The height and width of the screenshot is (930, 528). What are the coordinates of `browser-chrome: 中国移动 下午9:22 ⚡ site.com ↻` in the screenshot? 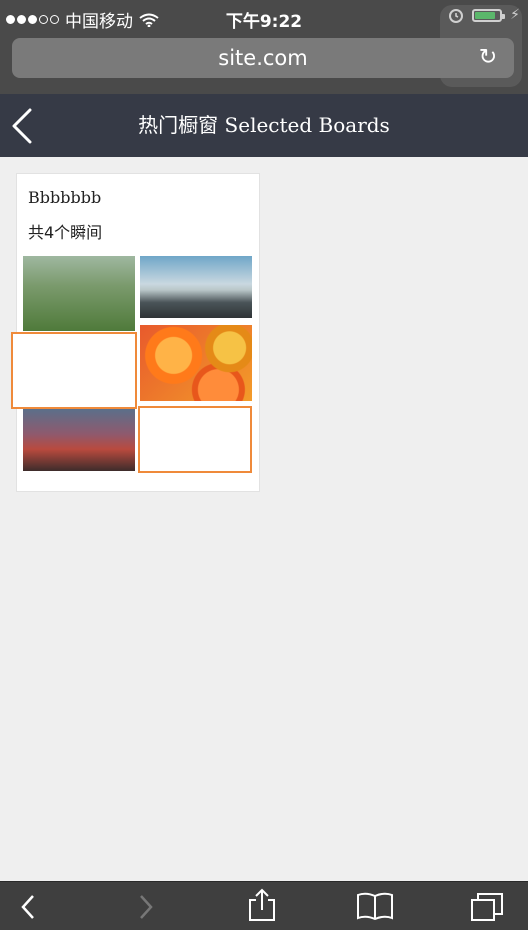 It's located at (264, 47).